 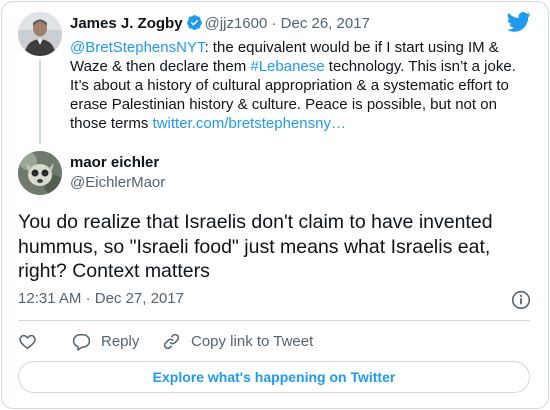 What do you see at coordinates (114, 163) in the screenshot?
I see `main-author-name: maor eichler` at bounding box center [114, 163].